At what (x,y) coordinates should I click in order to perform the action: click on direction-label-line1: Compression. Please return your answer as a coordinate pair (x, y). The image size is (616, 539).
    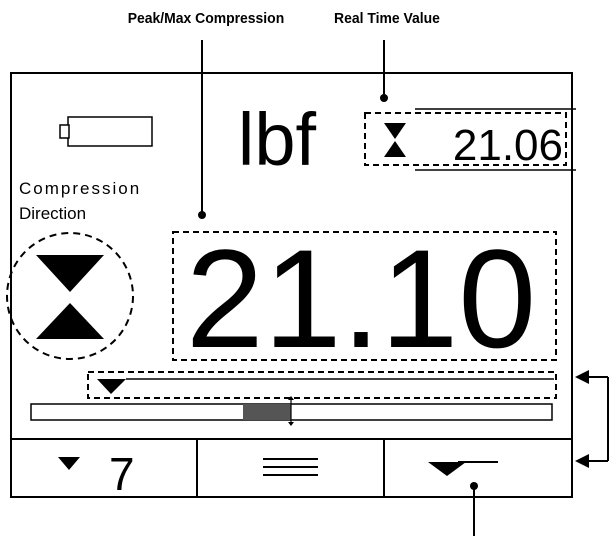
    Looking at the image, I should click on (80, 188).